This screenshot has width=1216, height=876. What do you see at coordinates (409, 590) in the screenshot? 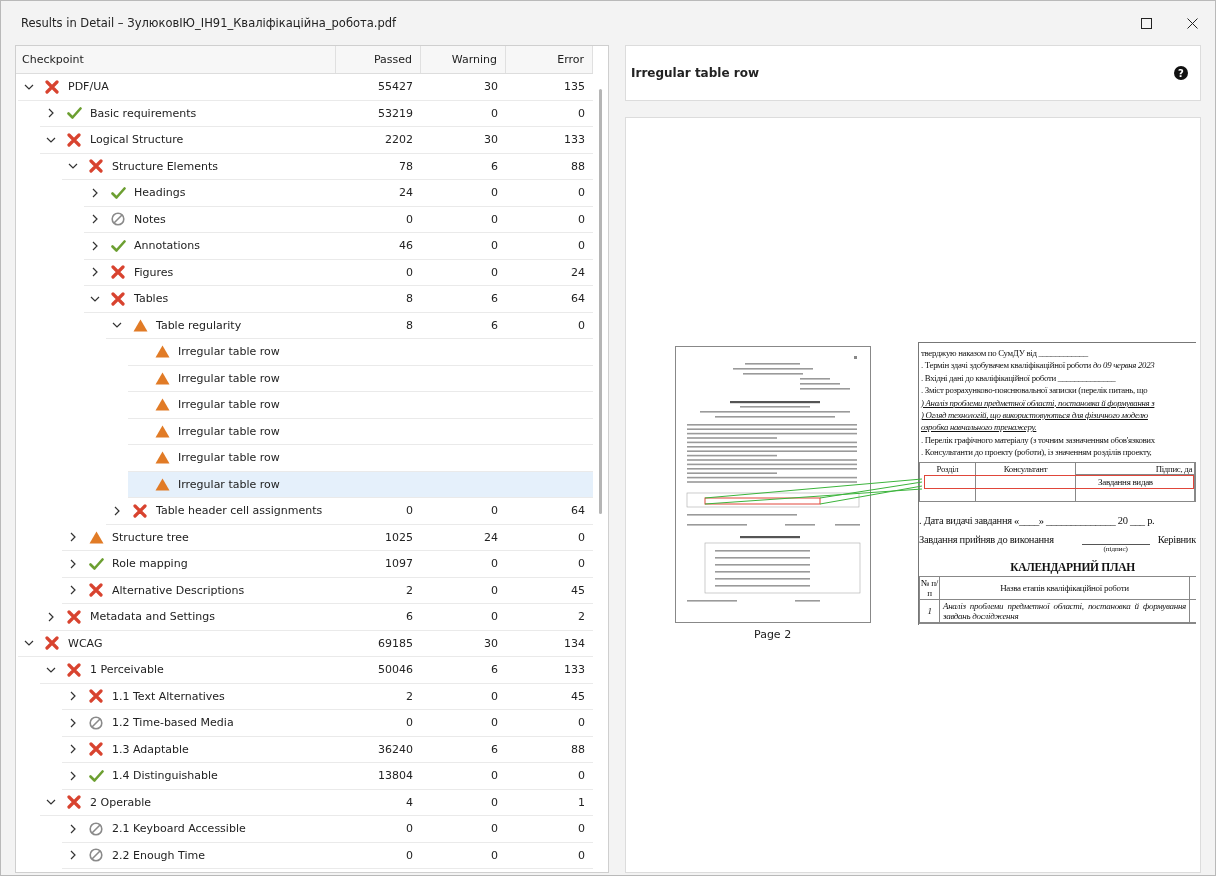
I see `passed-count: 2` at bounding box center [409, 590].